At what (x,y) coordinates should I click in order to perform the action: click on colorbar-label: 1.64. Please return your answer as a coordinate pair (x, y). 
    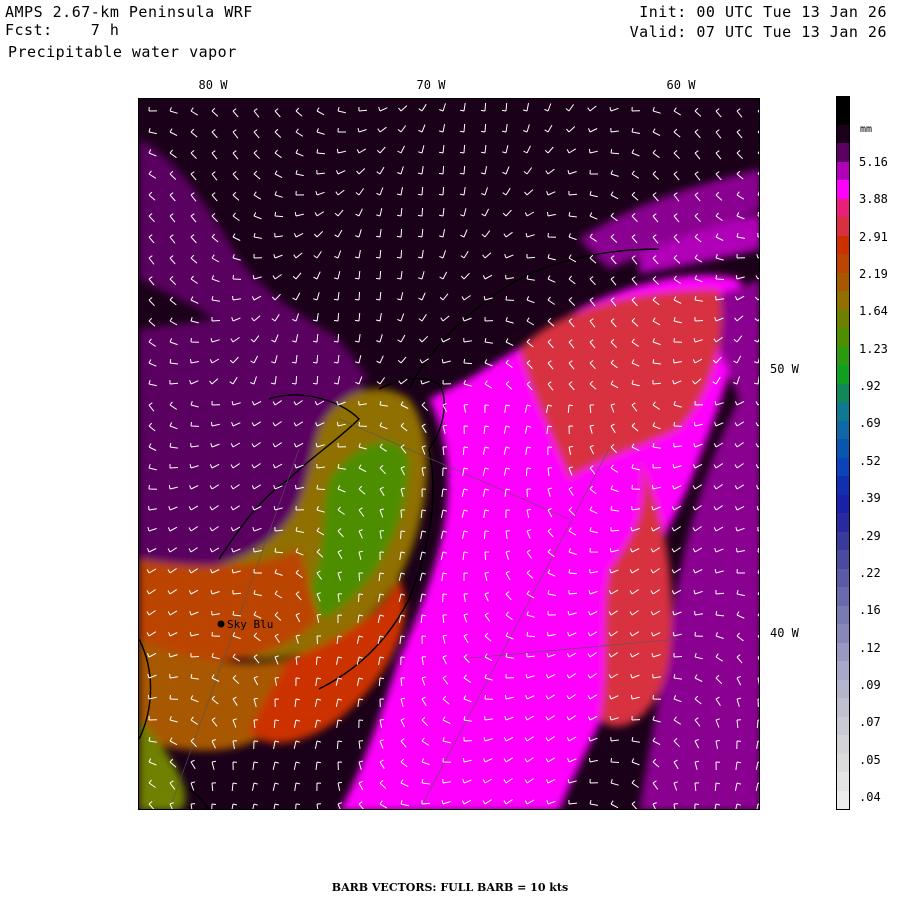
    Looking at the image, I should click on (873, 311).